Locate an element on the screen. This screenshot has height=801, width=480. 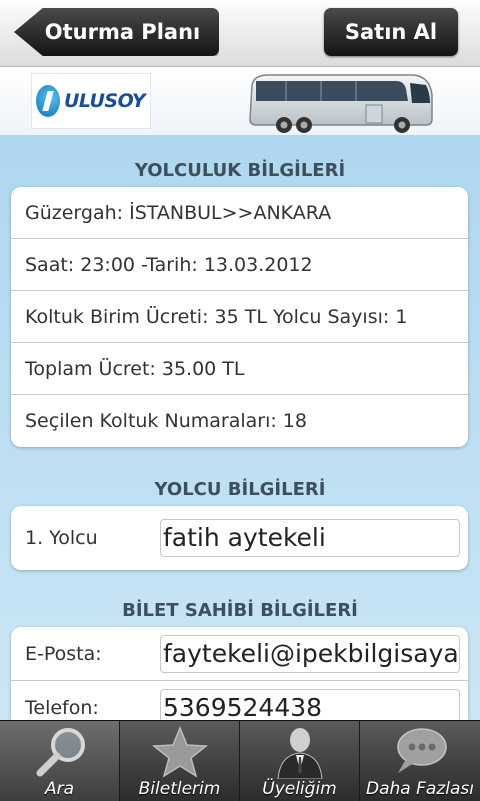
tab-uyeligim: Üyeliğim is located at coordinates (300, 761).